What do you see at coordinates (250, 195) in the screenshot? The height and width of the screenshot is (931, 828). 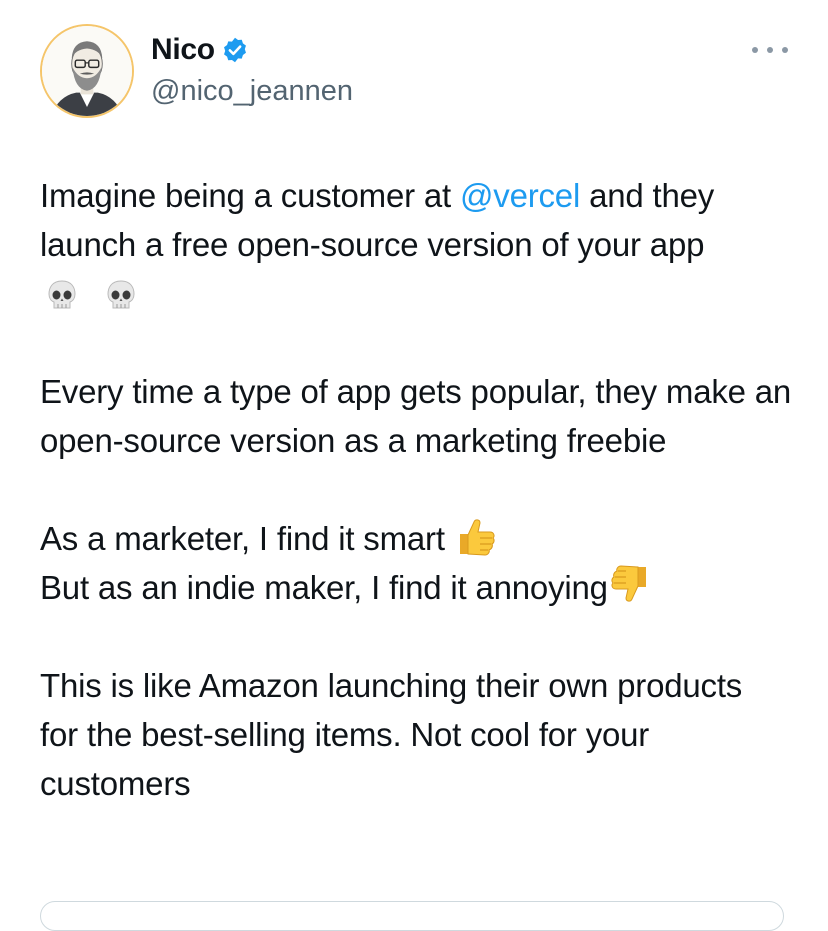 I see `tweet-text-segment: Imagine being a customer at` at bounding box center [250, 195].